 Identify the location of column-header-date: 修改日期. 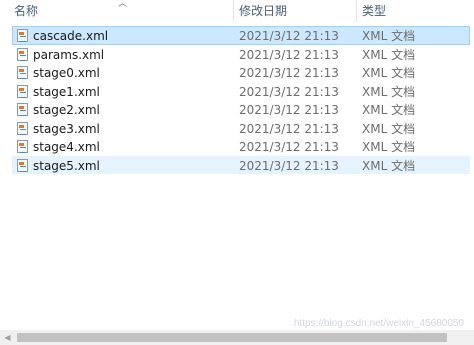
(297, 11).